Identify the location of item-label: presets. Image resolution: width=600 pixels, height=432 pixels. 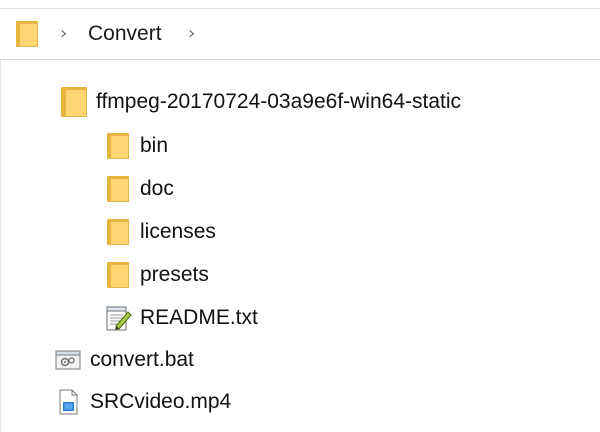
(174, 274).